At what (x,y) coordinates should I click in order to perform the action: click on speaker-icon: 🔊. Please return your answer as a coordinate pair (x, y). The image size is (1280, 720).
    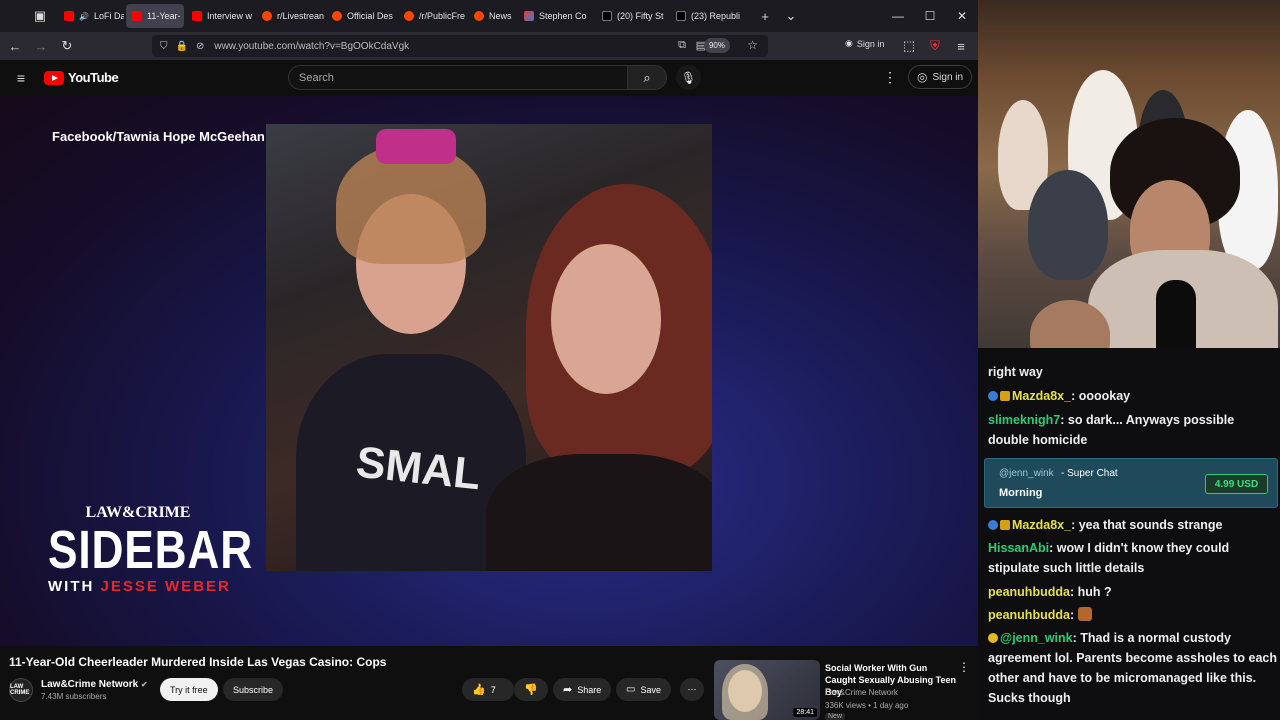
    Looking at the image, I should click on (84, 16).